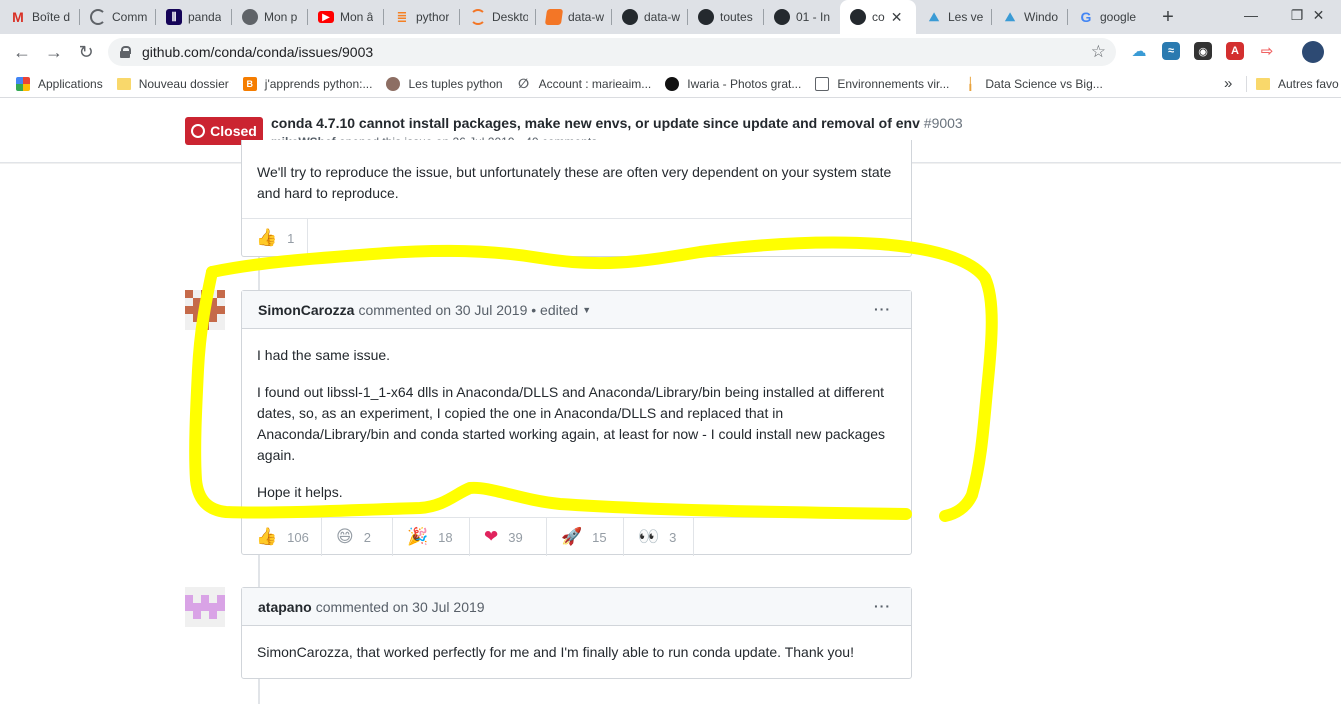  I want to click on bookmark-other: Autres favo, so click(1297, 84).